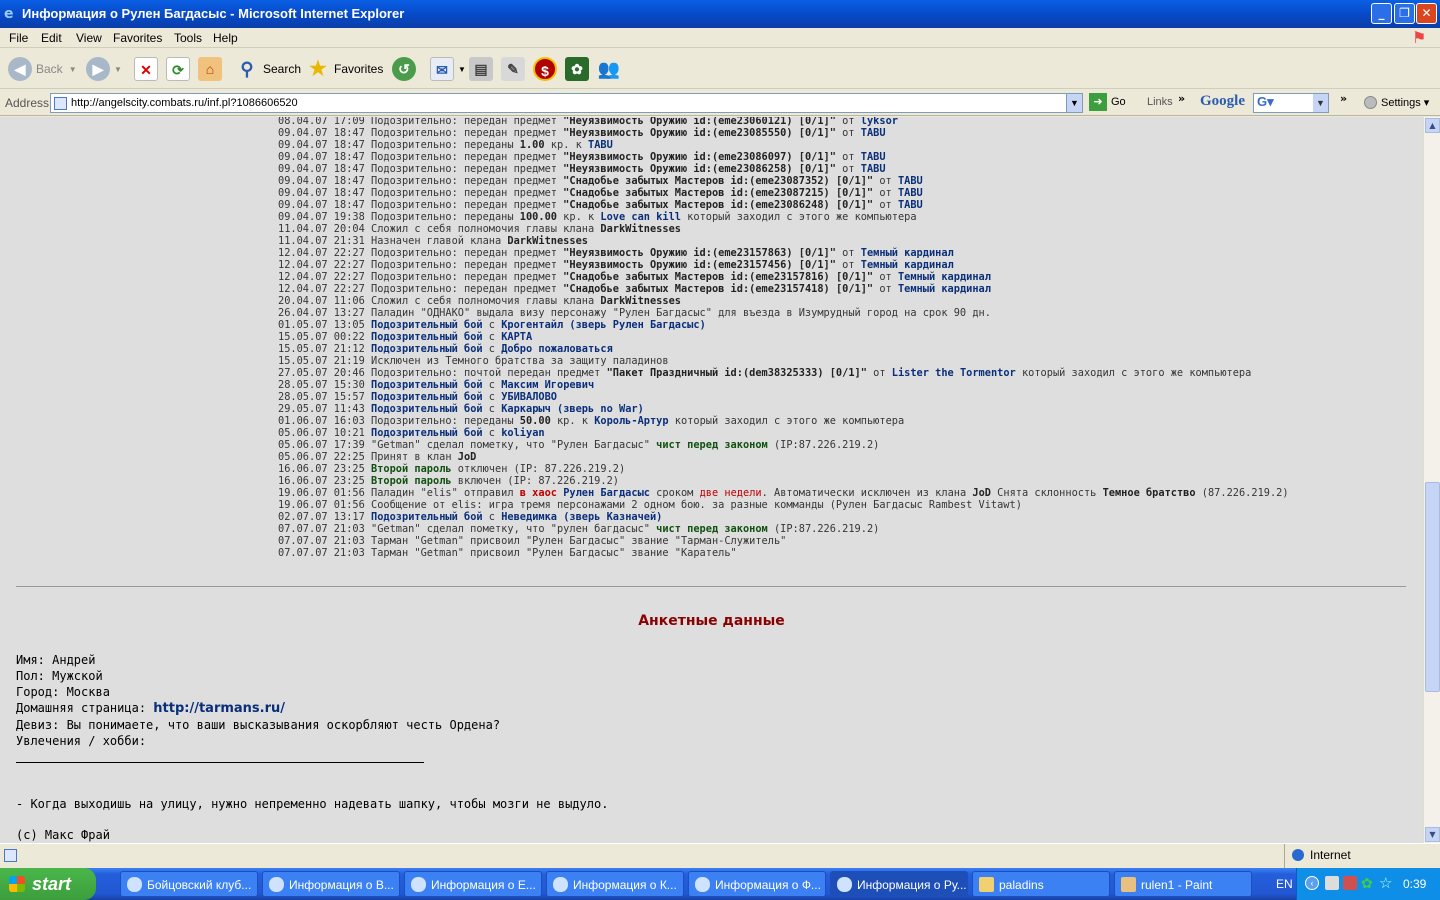  What do you see at coordinates (1432, 125) in the screenshot?
I see `scroll-up-icon: ▲` at bounding box center [1432, 125].